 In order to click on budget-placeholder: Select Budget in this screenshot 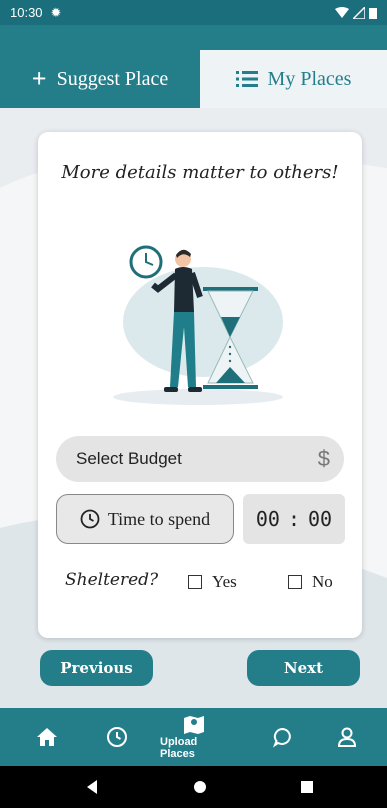, I will do `click(129, 458)`.